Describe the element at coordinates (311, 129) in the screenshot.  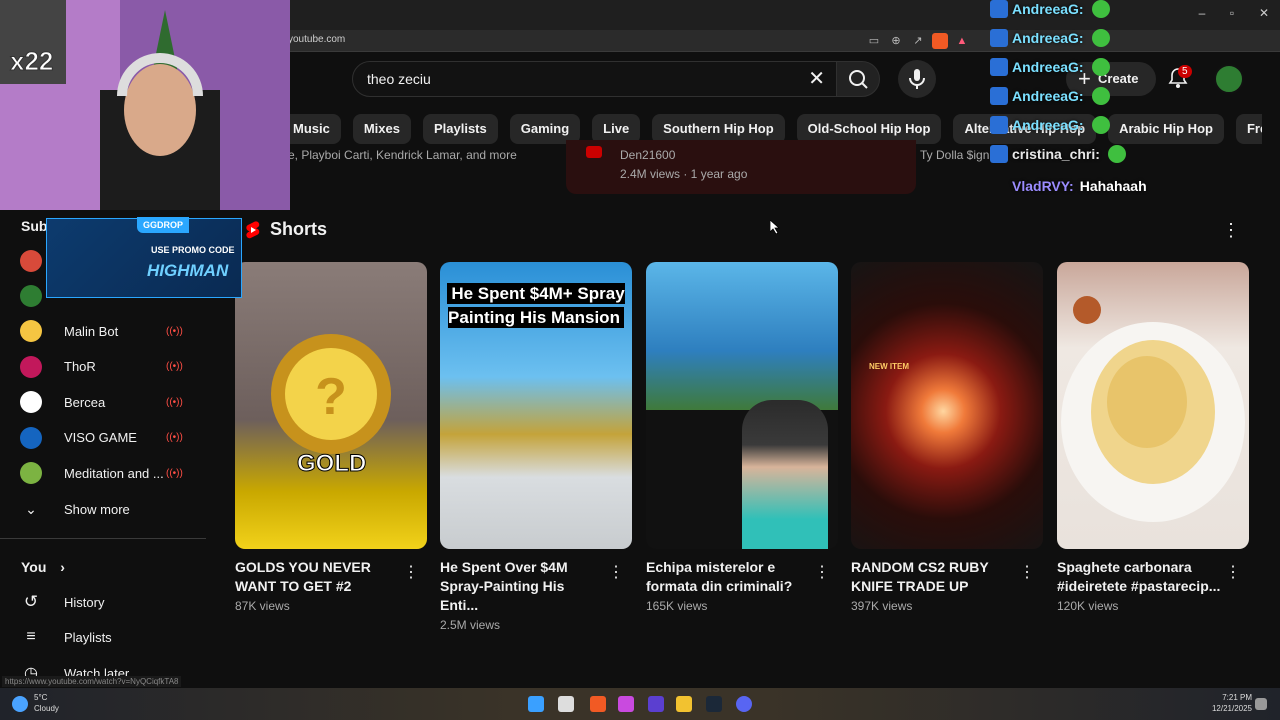
I see `filter-chip: Music` at that location.